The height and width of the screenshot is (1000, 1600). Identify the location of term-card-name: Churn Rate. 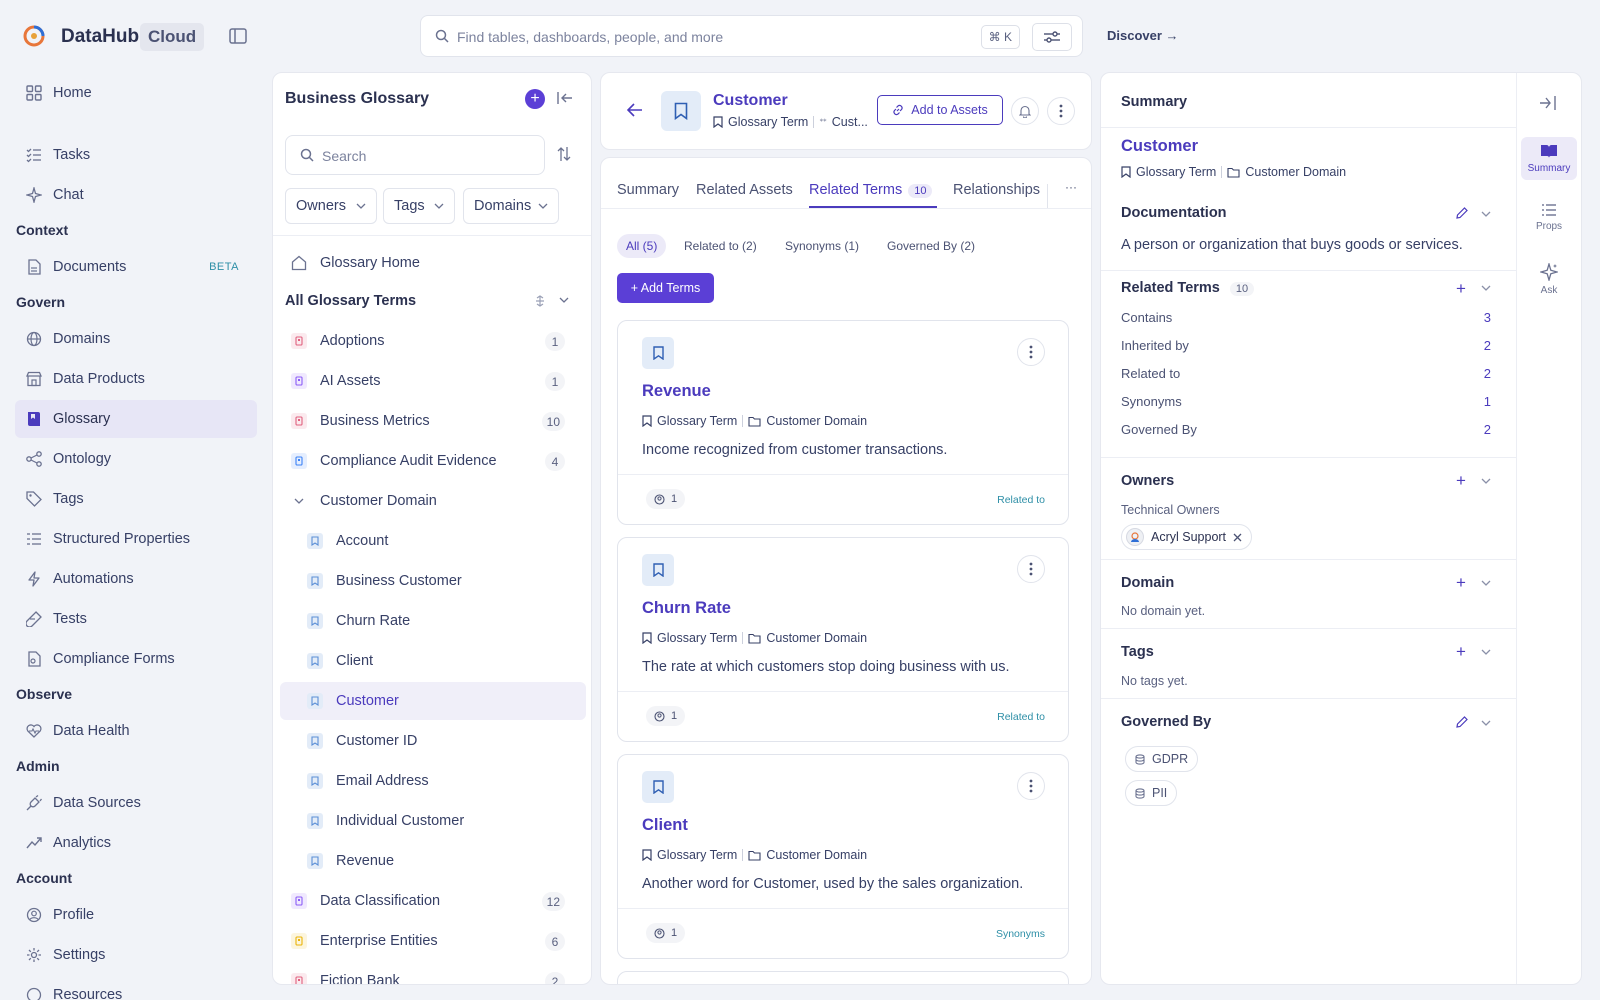
(686, 608).